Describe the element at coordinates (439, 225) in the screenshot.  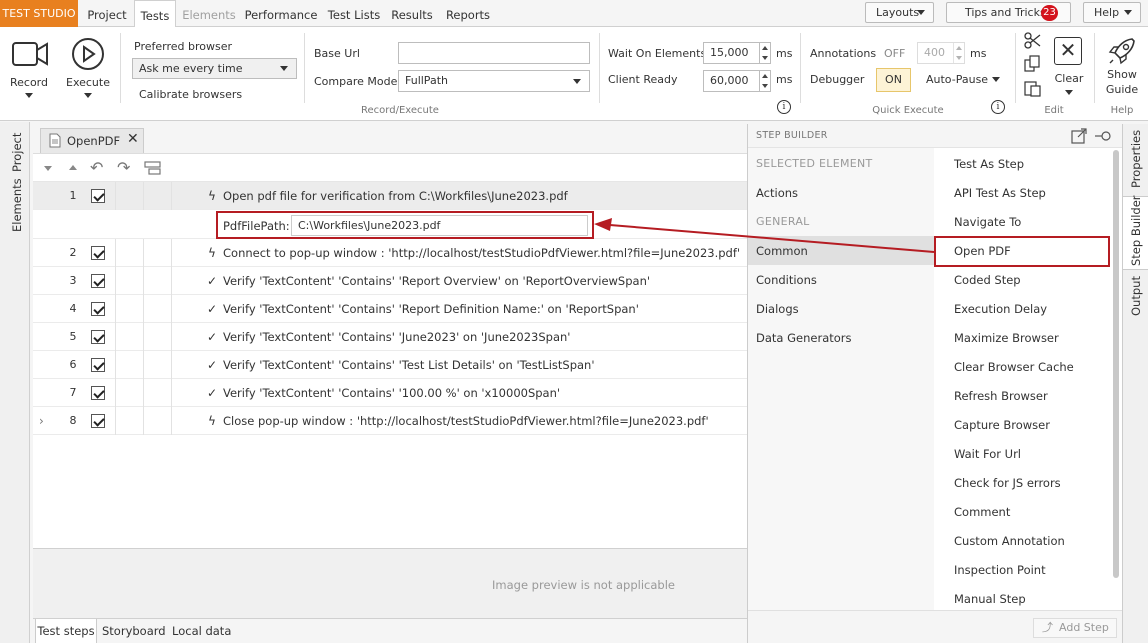
I see `pdf-file-path-input: C:\Workfiles\June2023.pdf` at that location.